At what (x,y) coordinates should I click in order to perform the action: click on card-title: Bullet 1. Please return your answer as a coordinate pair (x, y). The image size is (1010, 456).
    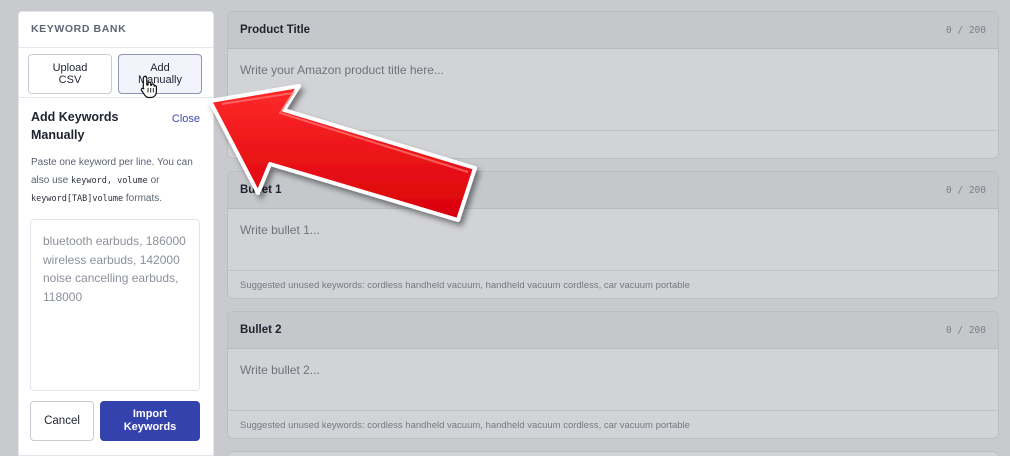
    Looking at the image, I should click on (261, 190).